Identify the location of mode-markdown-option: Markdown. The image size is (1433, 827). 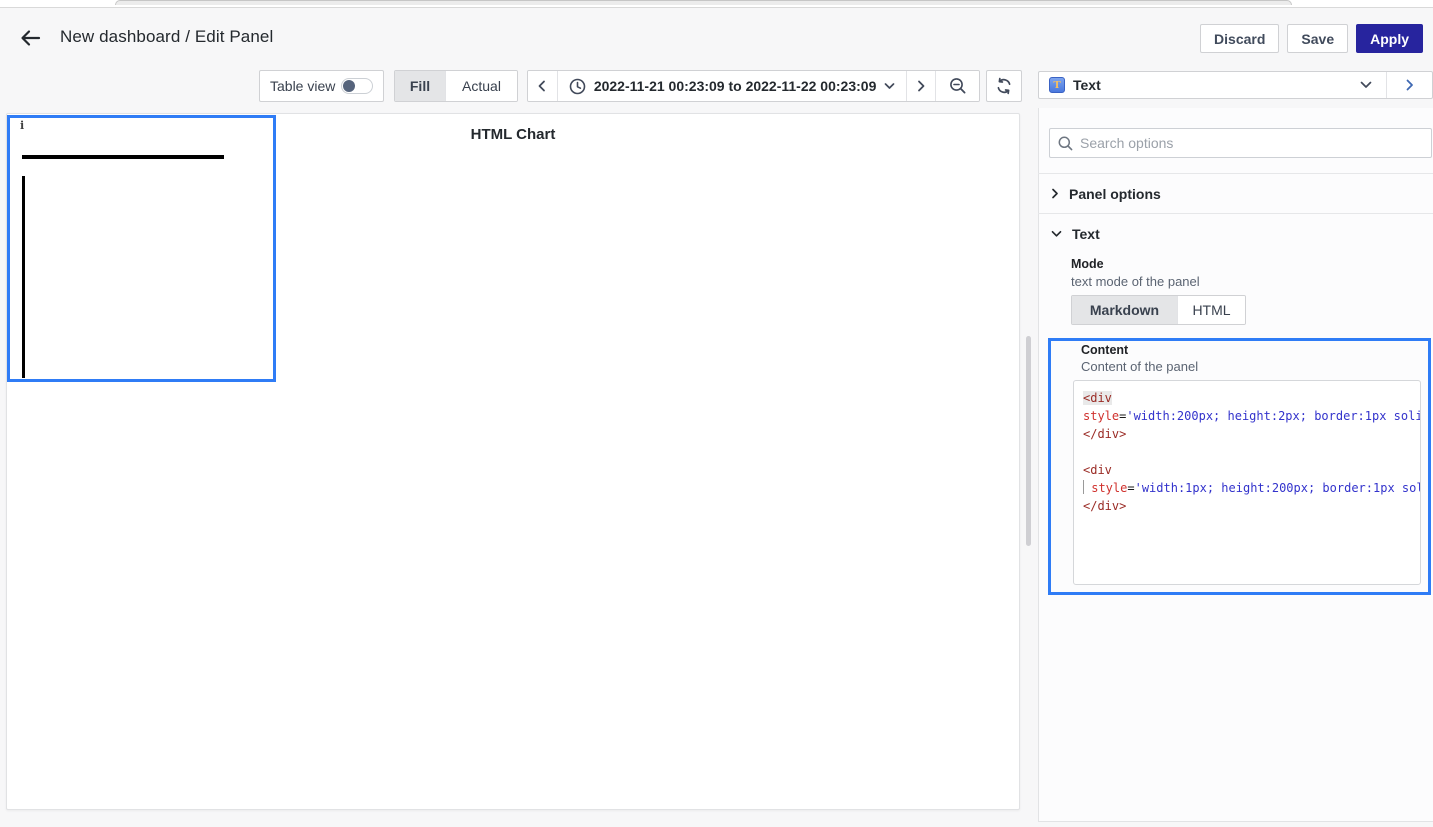
(1124, 310).